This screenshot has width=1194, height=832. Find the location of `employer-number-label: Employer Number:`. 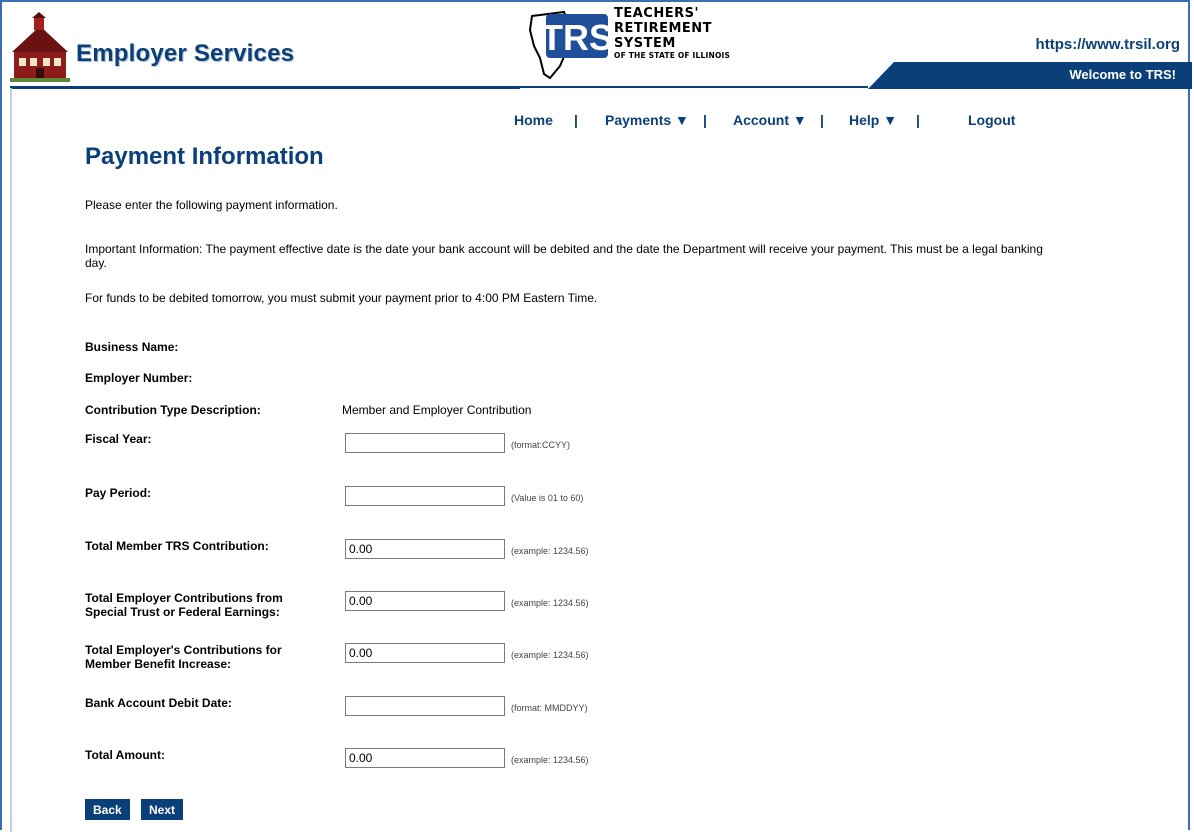

employer-number-label: Employer Number: is located at coordinates (139, 378).